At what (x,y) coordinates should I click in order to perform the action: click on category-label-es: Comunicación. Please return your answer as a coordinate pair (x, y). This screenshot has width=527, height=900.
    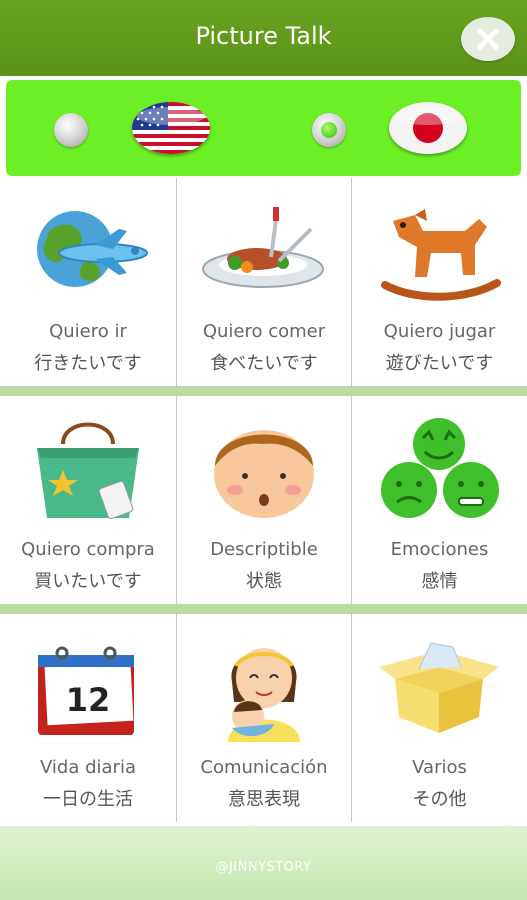
    Looking at the image, I should click on (264, 767).